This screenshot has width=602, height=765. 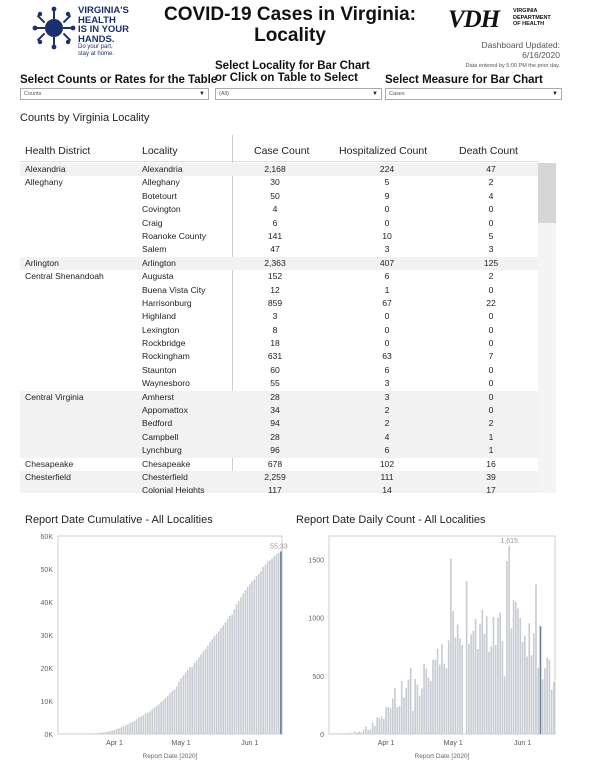 I want to click on cell-case-count: 12, so click(x=275, y=289).